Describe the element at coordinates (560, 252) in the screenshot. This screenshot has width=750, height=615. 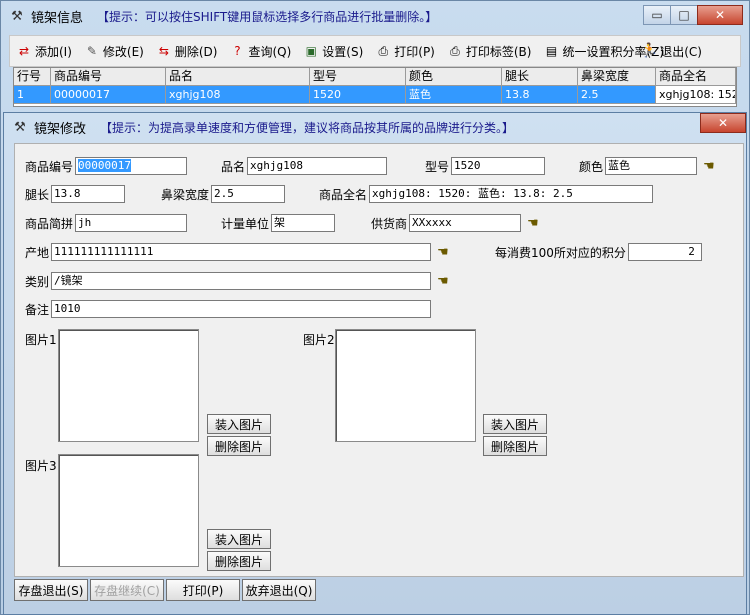
I see `points-label: 每消费100所对应的积分` at that location.